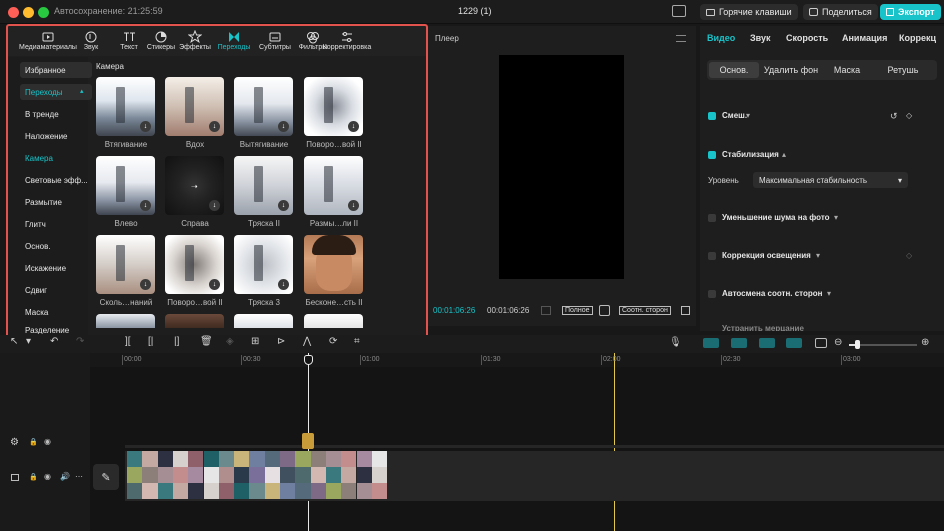 Image resolution: width=944 pixels, height=531 pixels. What do you see at coordinates (864, 38) in the screenshot?
I see `inspector-tab: Анимация` at bounding box center [864, 38].